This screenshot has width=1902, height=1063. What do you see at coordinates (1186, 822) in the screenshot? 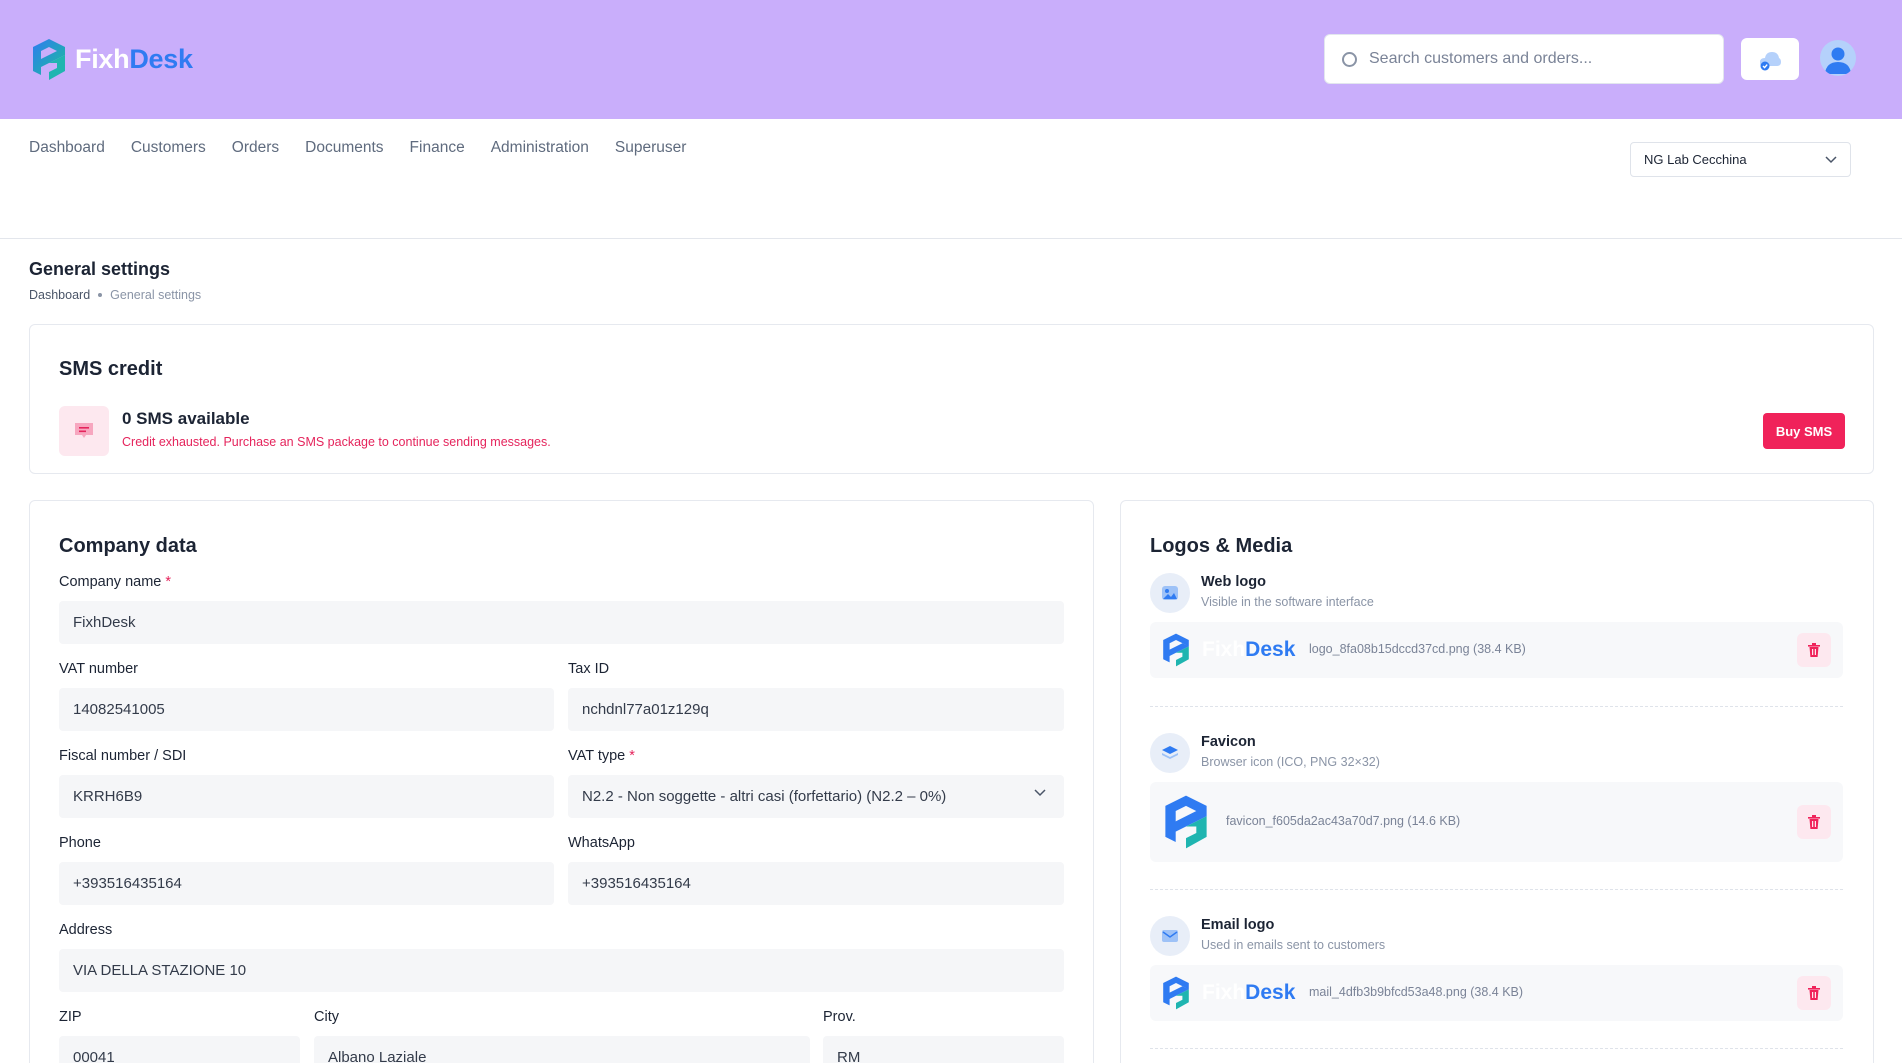
I see `favicon-preview-icon` at bounding box center [1186, 822].